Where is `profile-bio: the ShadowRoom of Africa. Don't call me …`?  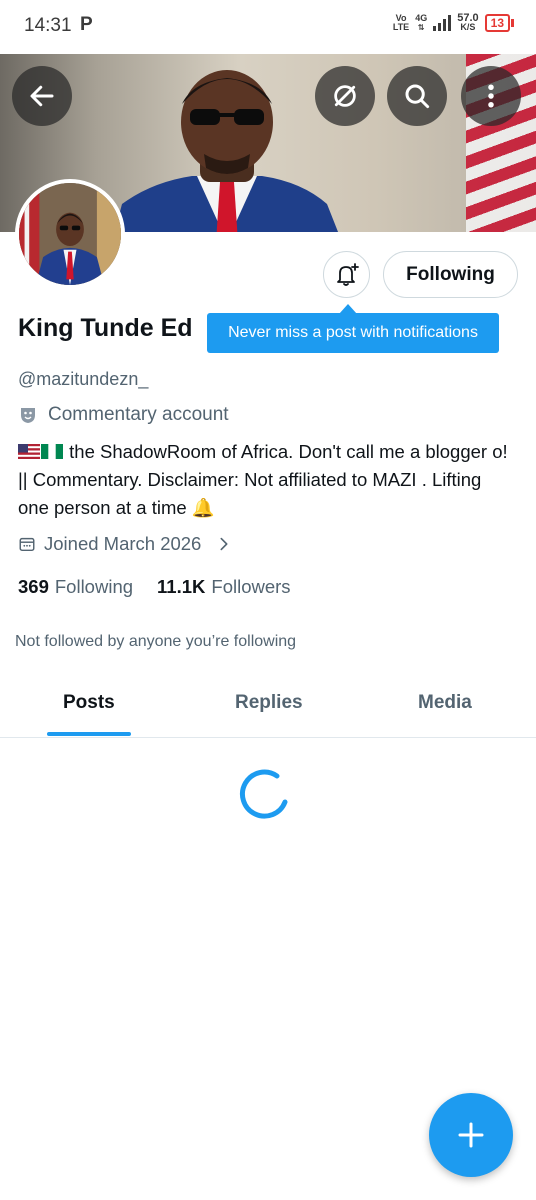 profile-bio: the ShadowRoom of Africa. Don't call me … is located at coordinates (263, 480).